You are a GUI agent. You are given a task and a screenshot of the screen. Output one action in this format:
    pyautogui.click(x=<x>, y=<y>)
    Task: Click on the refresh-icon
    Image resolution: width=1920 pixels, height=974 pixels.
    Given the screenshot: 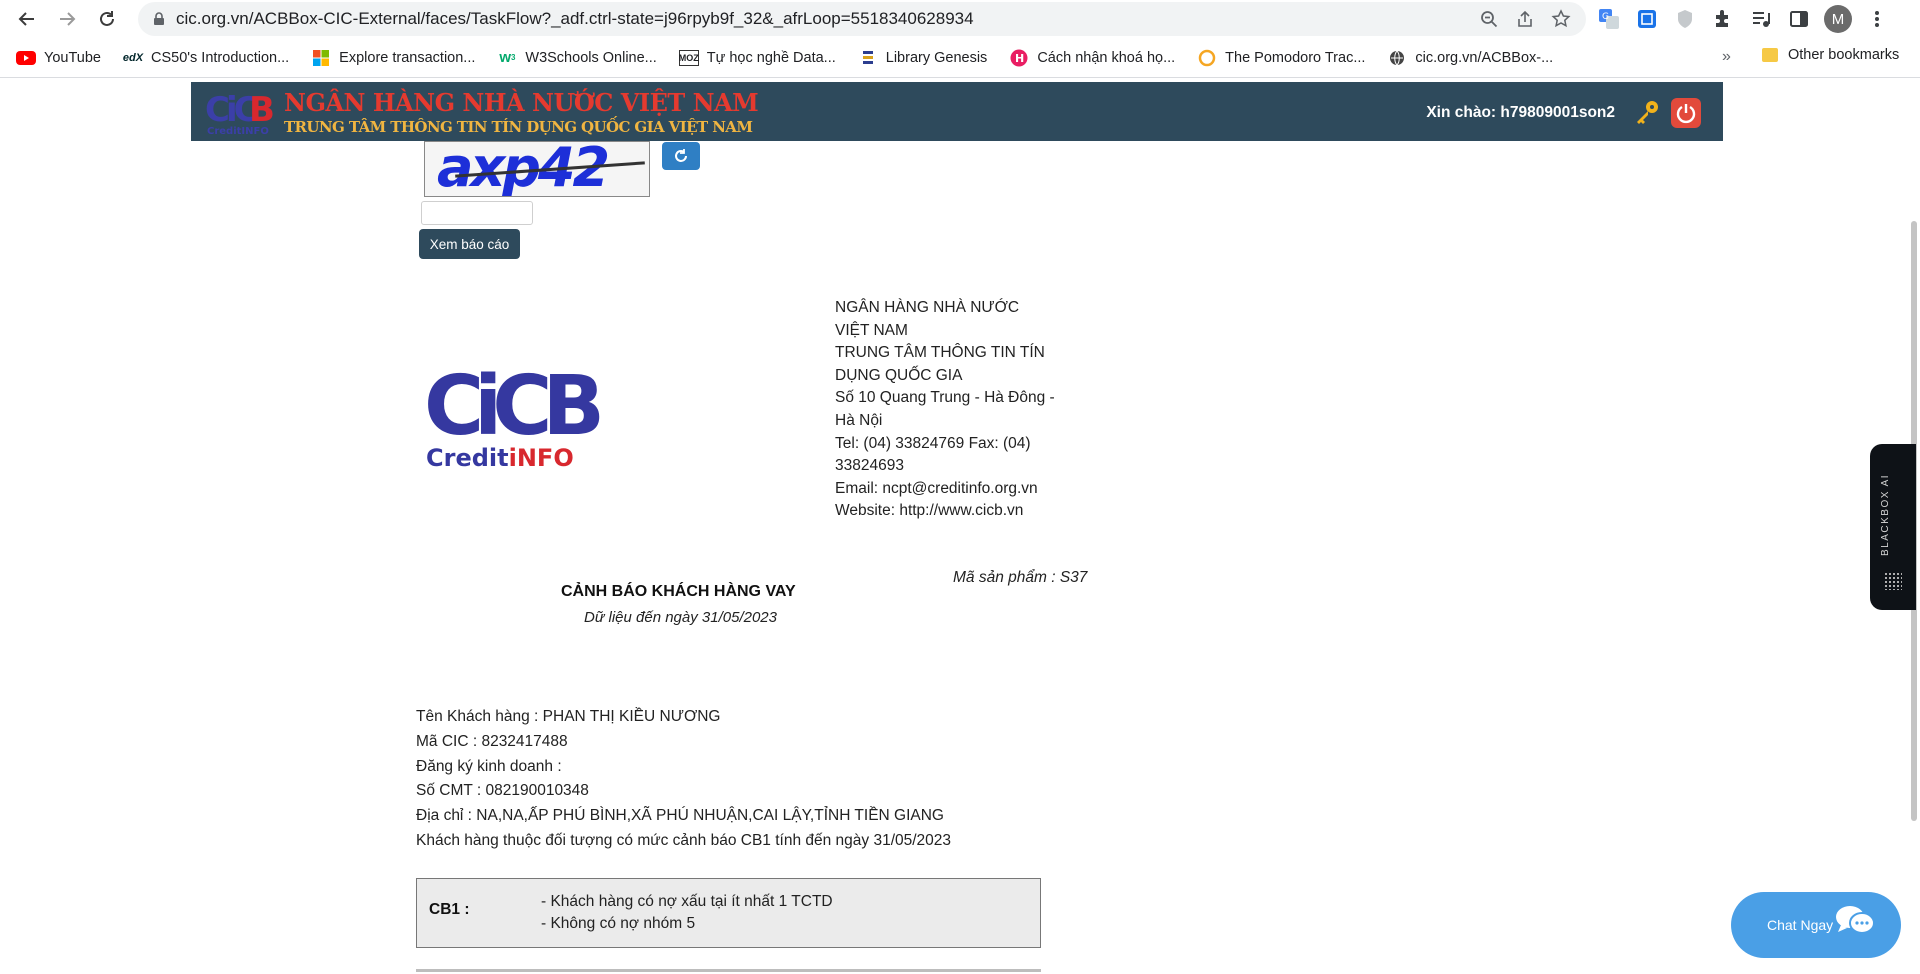 What is the action you would take?
    pyautogui.click(x=681, y=155)
    